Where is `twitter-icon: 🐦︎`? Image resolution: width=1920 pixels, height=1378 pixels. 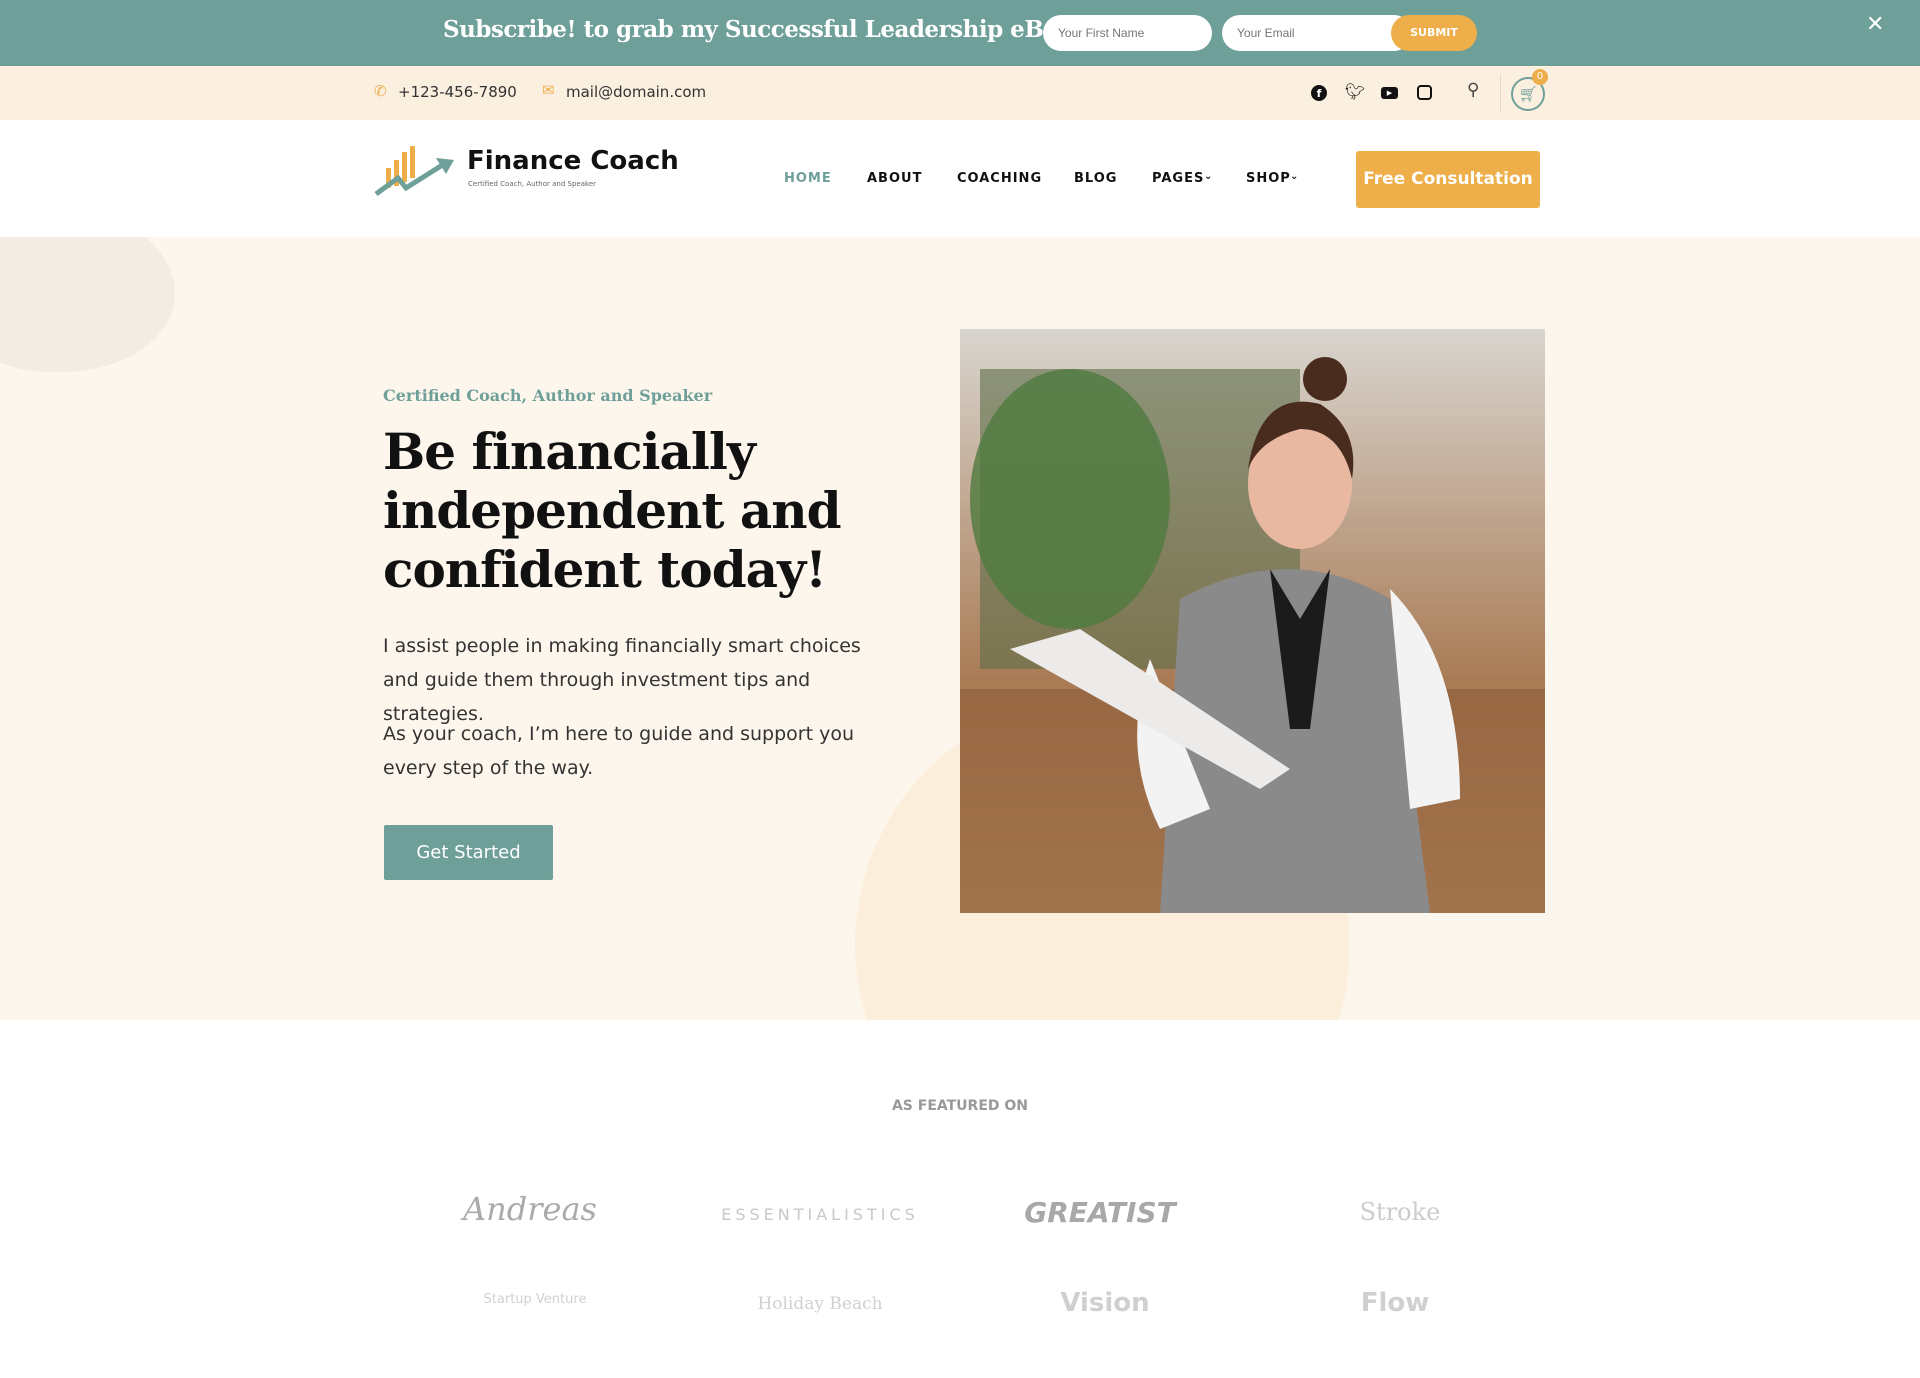 twitter-icon: 🐦︎ is located at coordinates (1355, 91).